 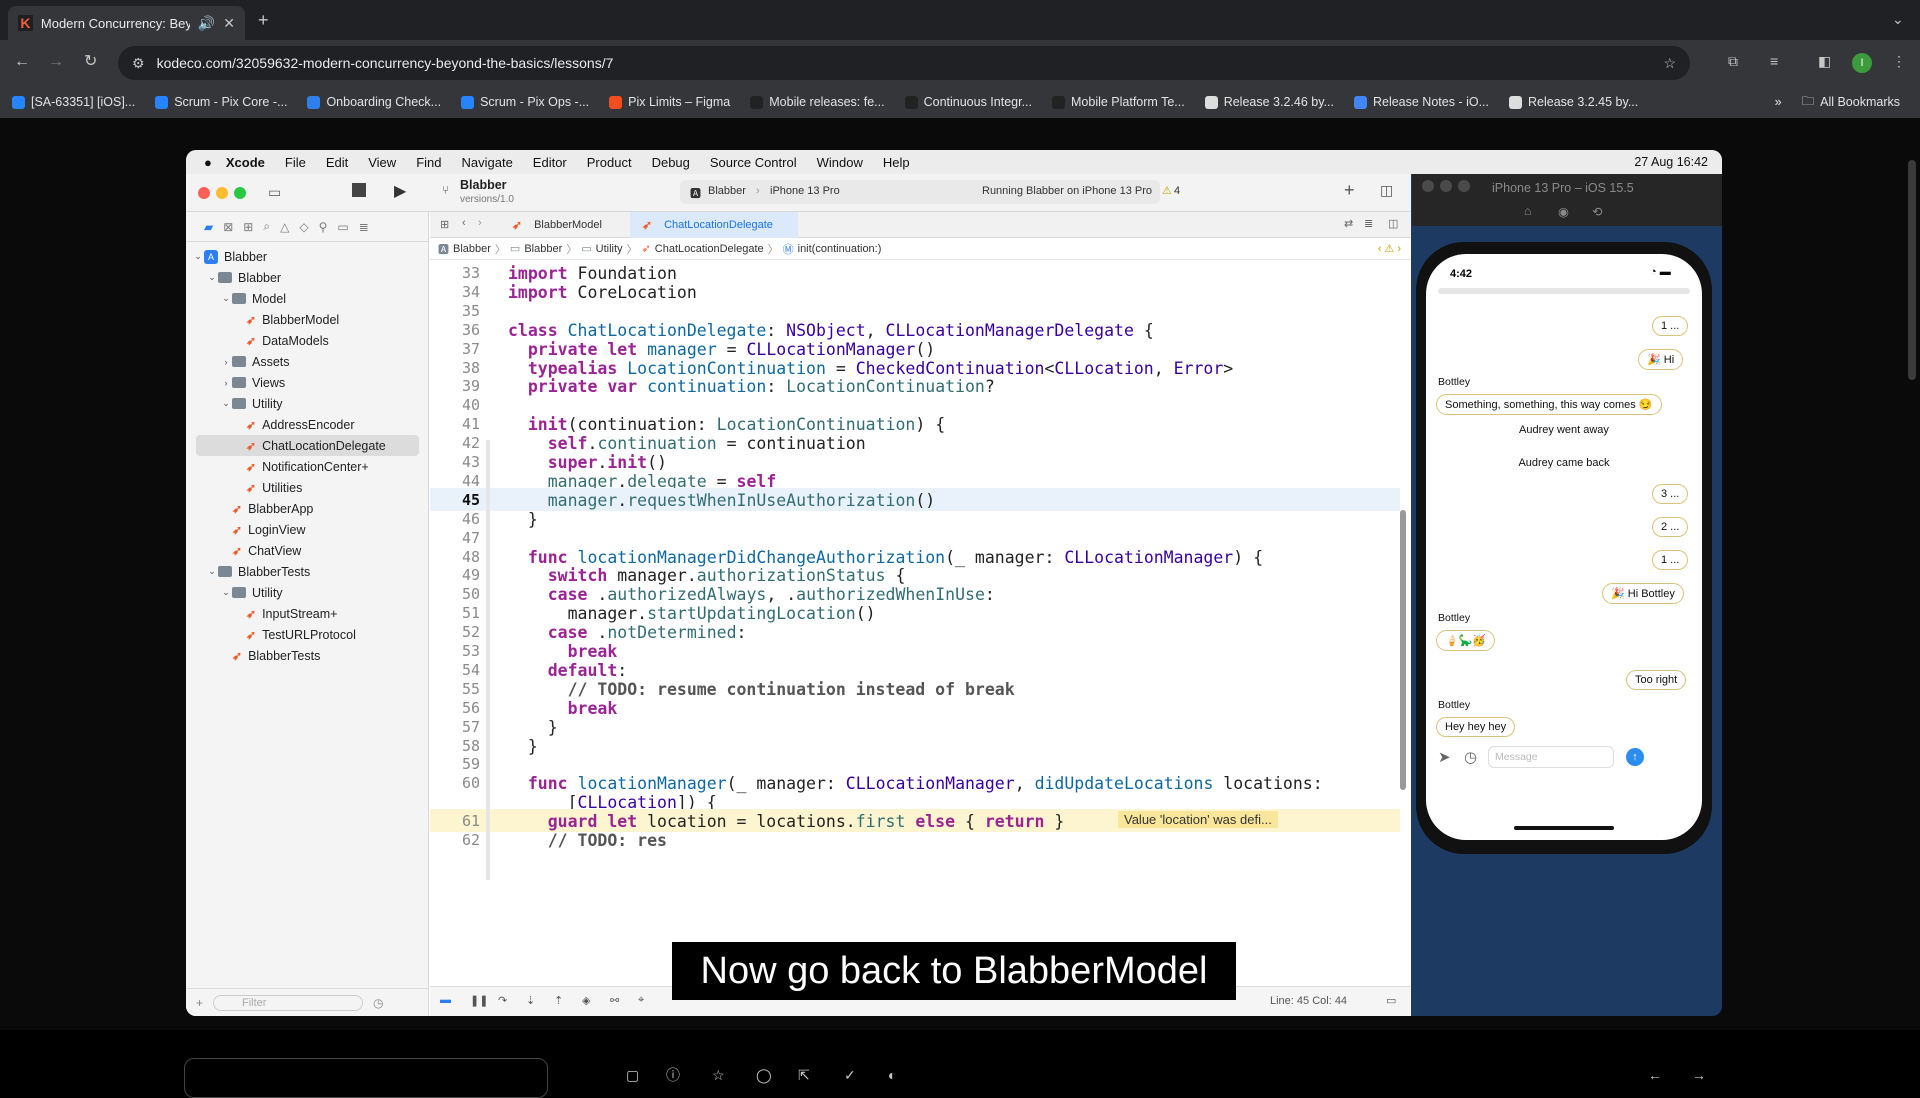 What do you see at coordinates (445, 1000) in the screenshot?
I see `breakpoints-toggle-icon: ▬` at bounding box center [445, 1000].